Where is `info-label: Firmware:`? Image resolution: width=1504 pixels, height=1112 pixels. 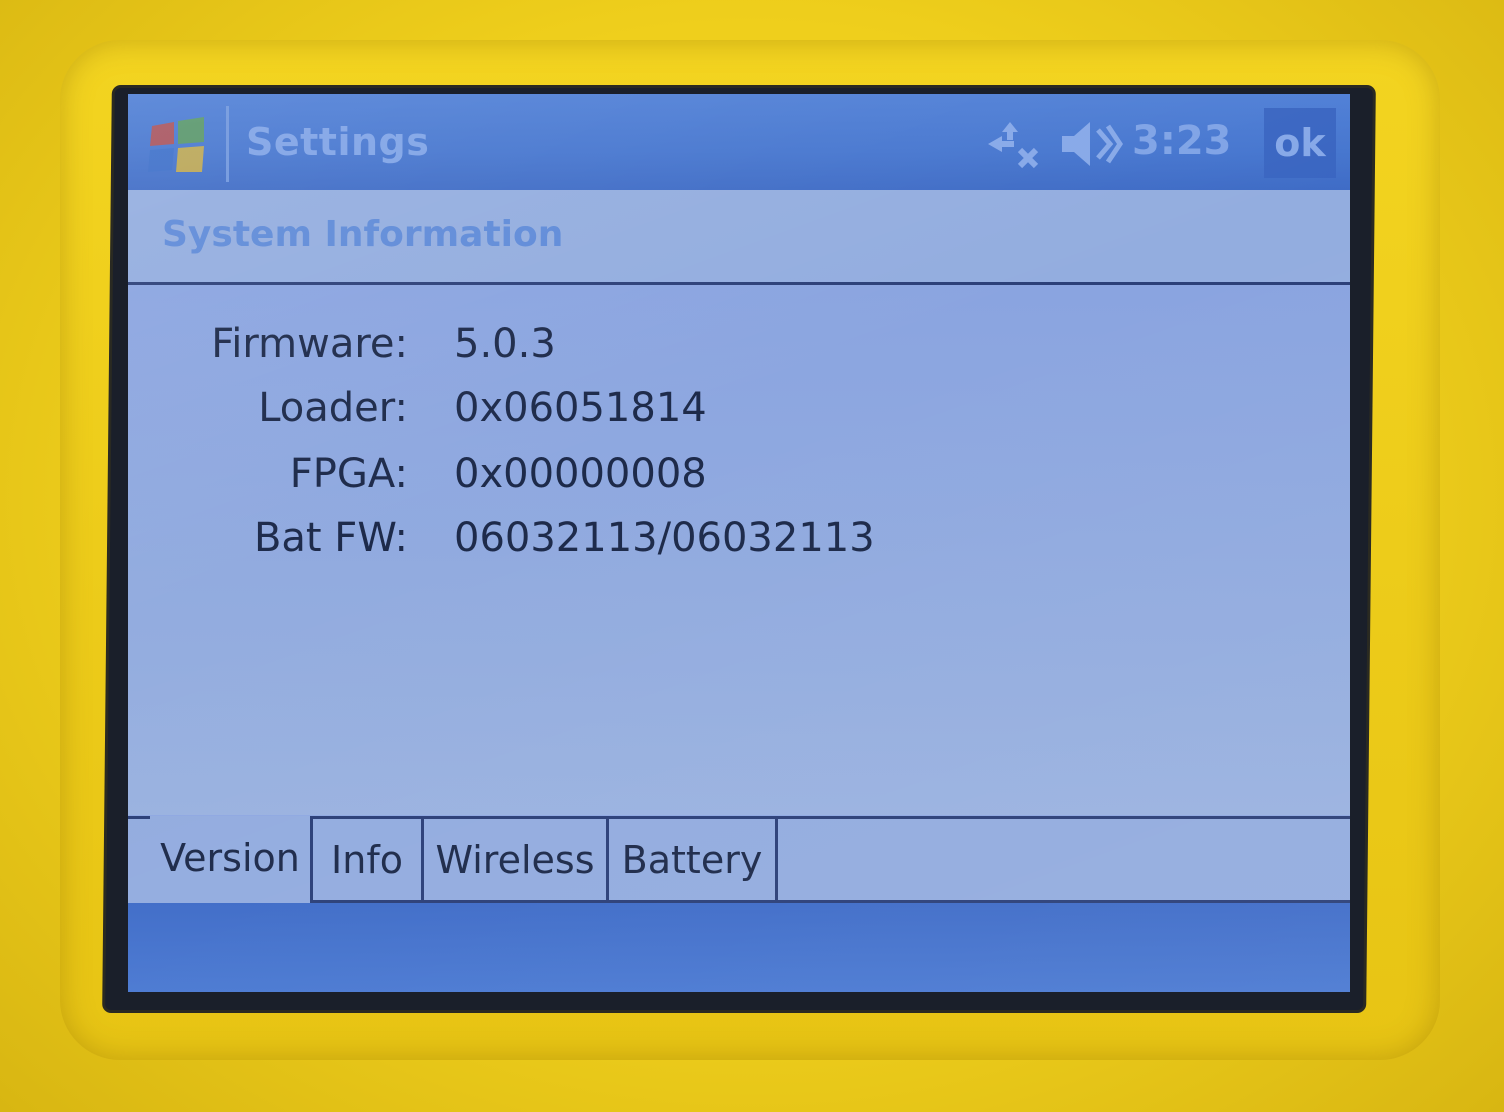
info-label: Firmware: is located at coordinates (309, 344).